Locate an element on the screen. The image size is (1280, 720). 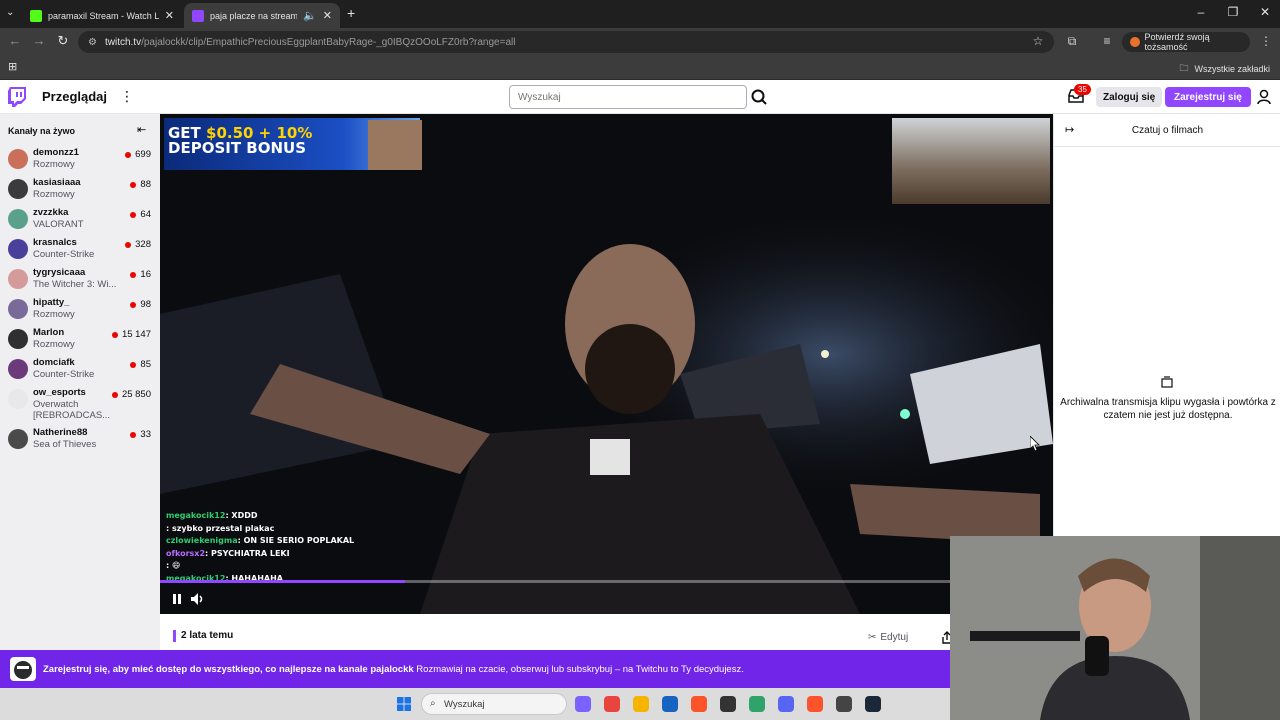
chat-user: czlowiekenigma is located at coordinates (202, 540).